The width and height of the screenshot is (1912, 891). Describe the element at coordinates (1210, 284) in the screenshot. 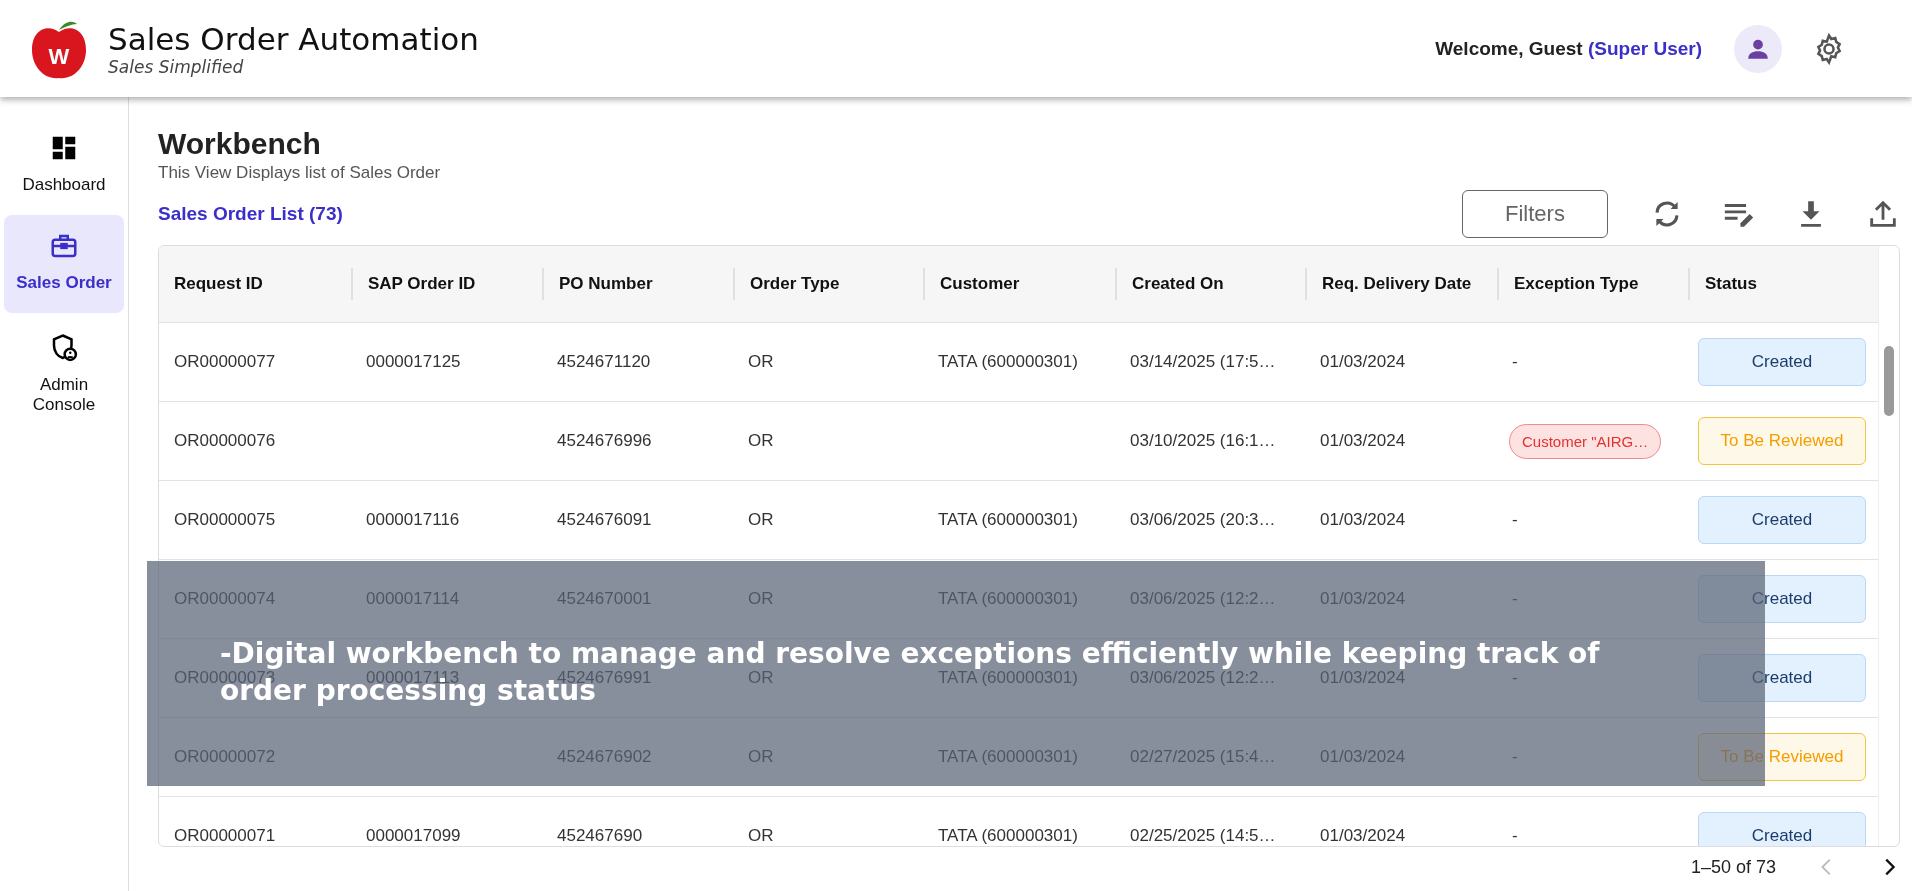

I see `column-header: Created On` at that location.